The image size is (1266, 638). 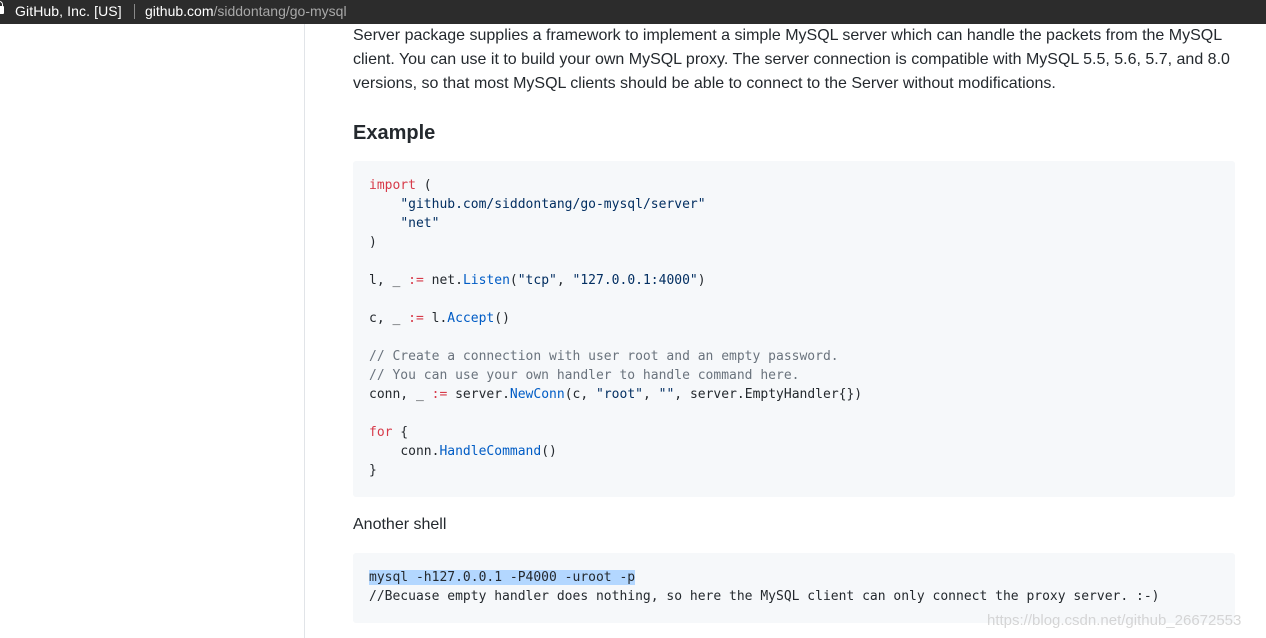 What do you see at coordinates (478, 394) in the screenshot?
I see `code-text: server.` at bounding box center [478, 394].